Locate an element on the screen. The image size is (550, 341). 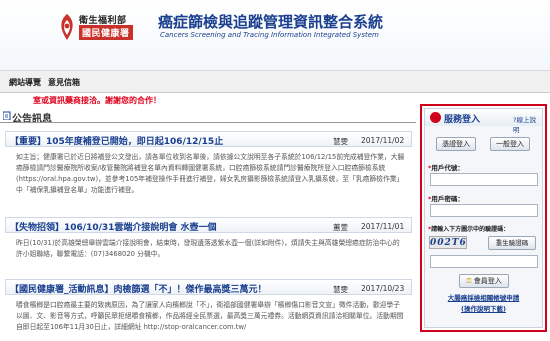
post-date: 2017/11/01 is located at coordinates (383, 226).